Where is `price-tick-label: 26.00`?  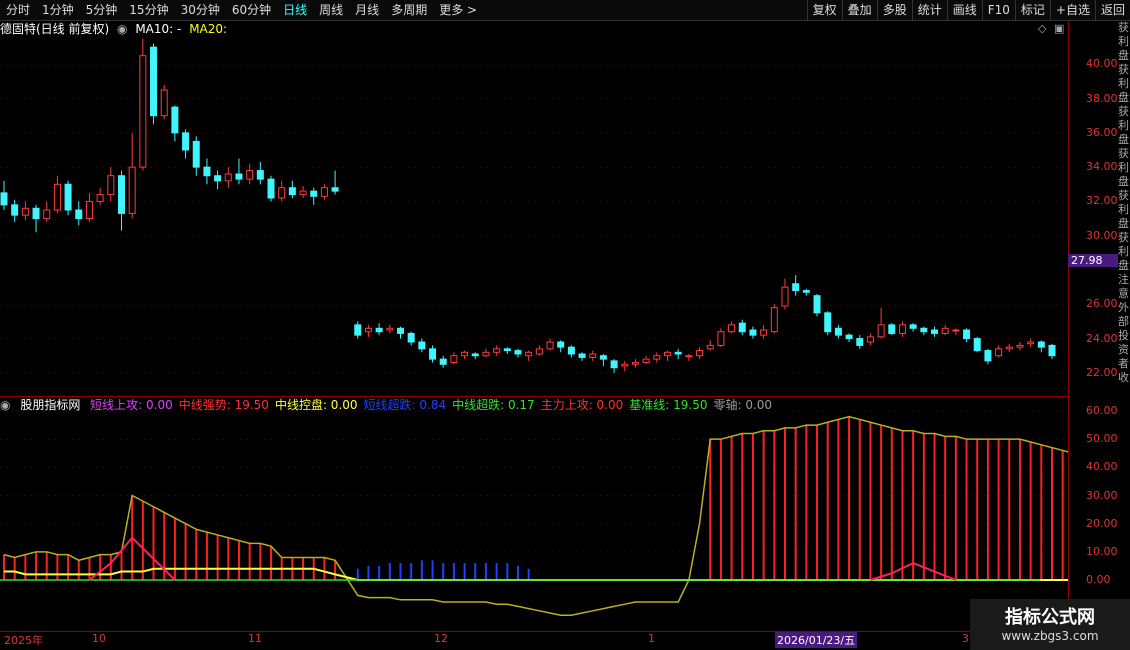 price-tick-label: 26.00 is located at coordinates (1102, 304).